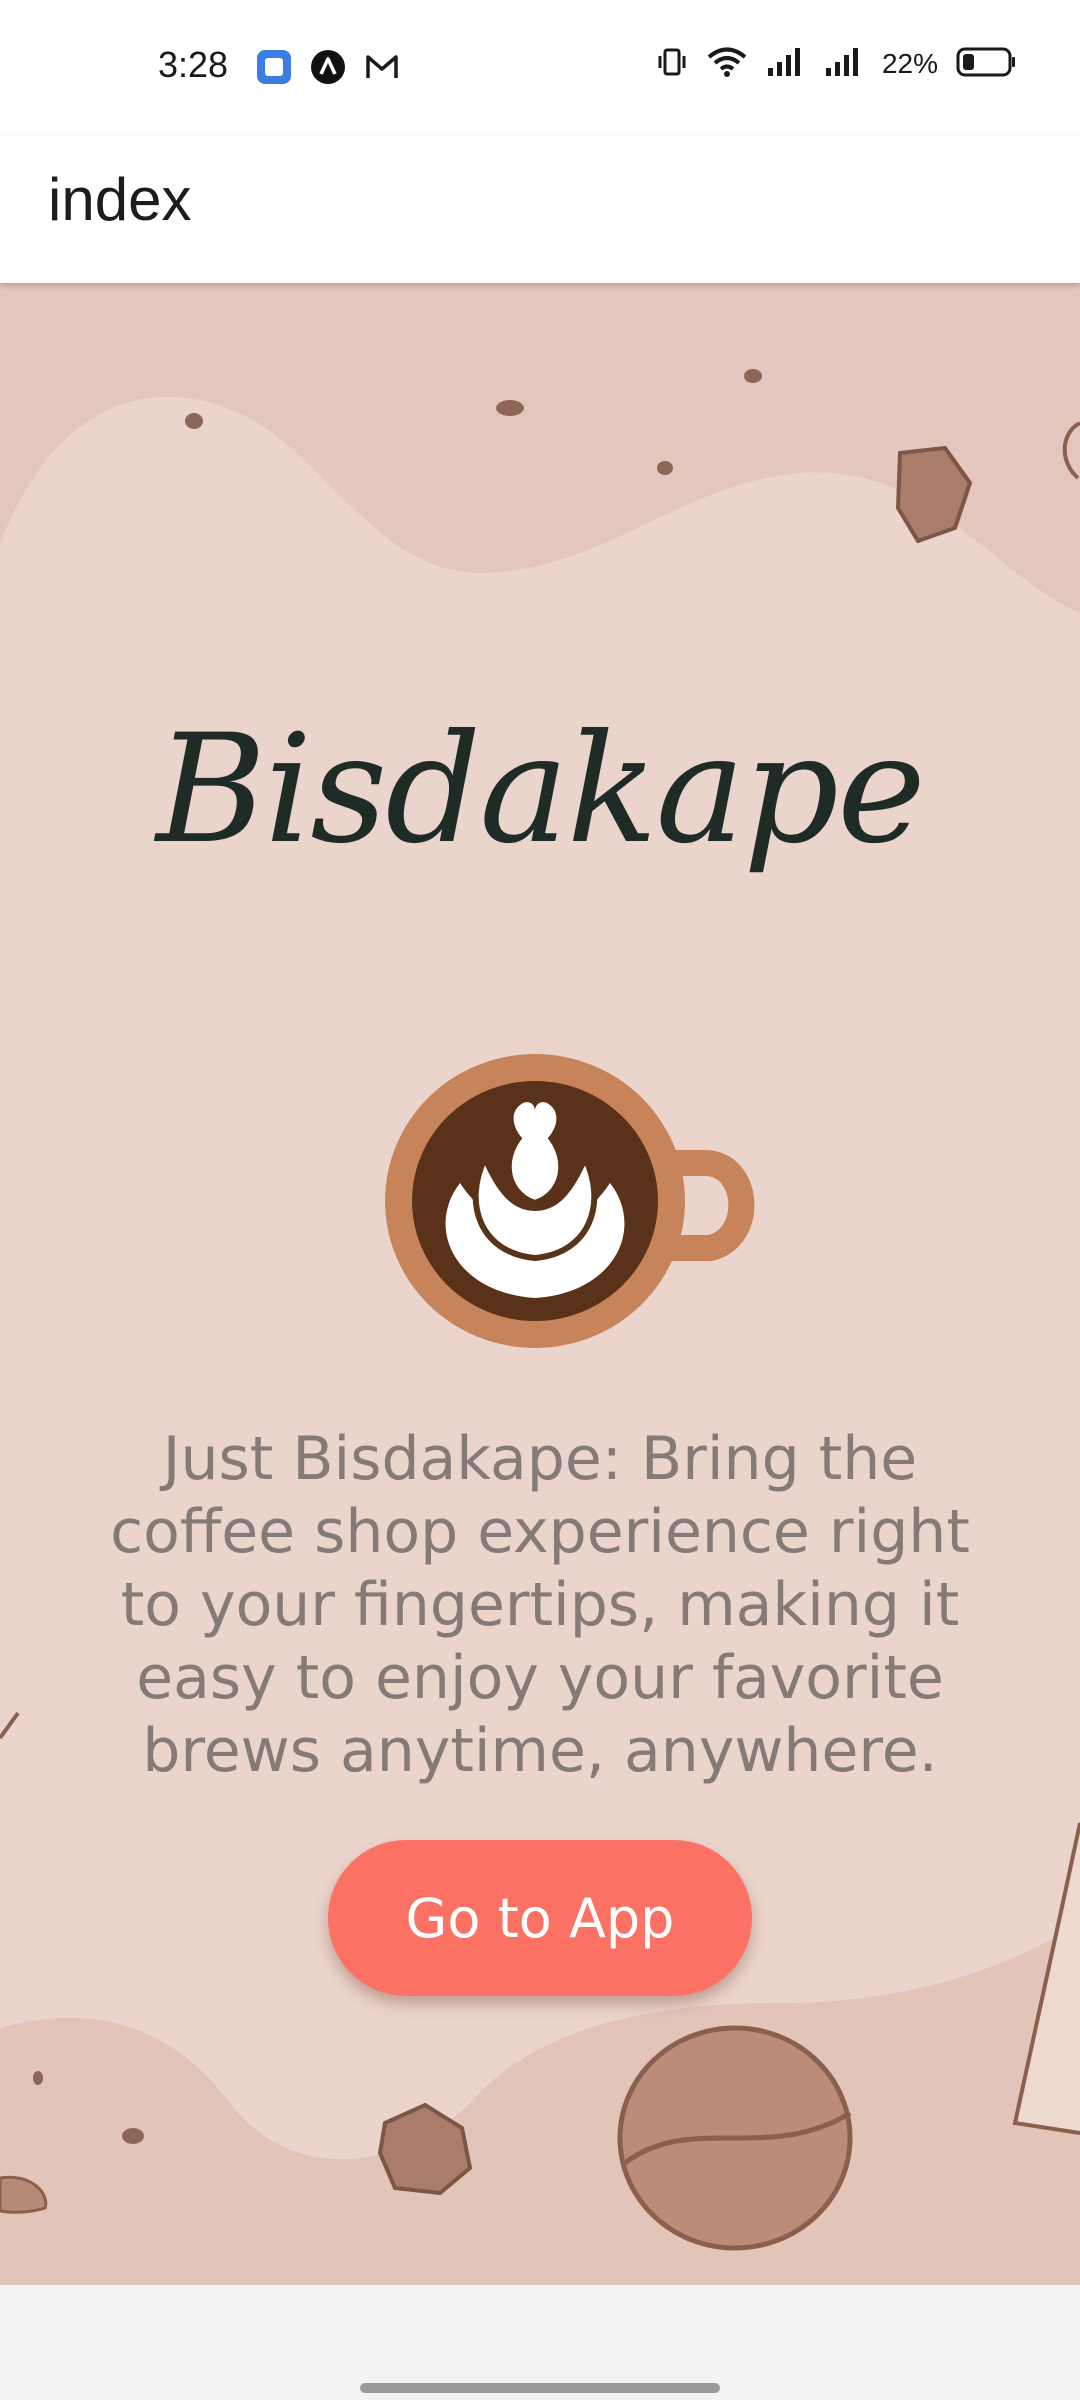 Image resolution: width=1080 pixels, height=2400 pixels. What do you see at coordinates (540, 2388) in the screenshot?
I see `home-indicator` at bounding box center [540, 2388].